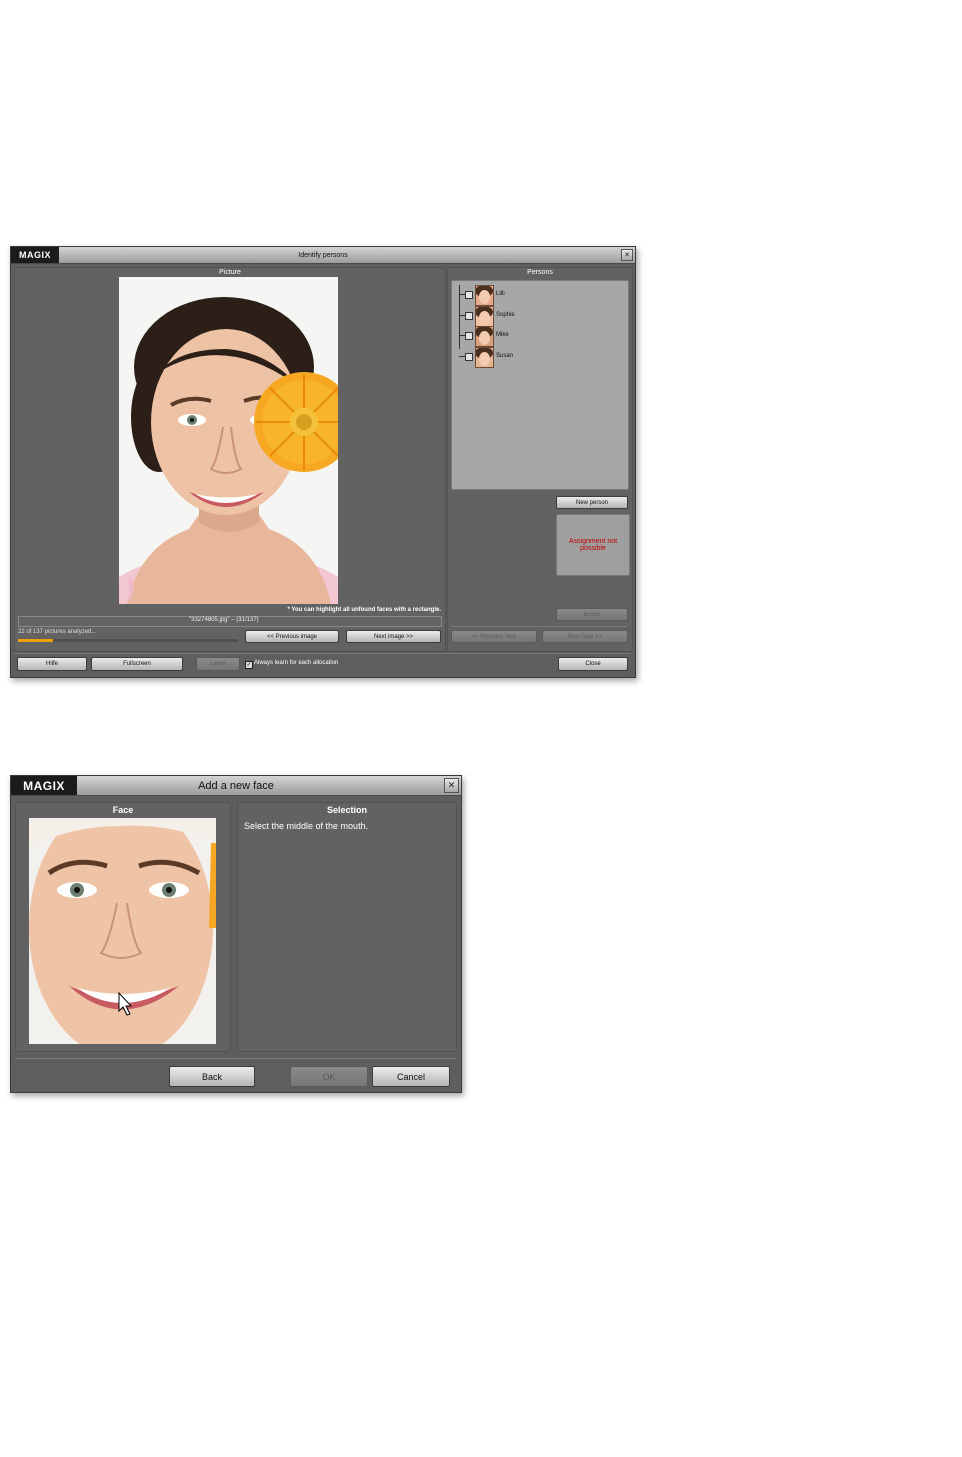  I want to click on cancel-button: Cancel, so click(411, 1076).